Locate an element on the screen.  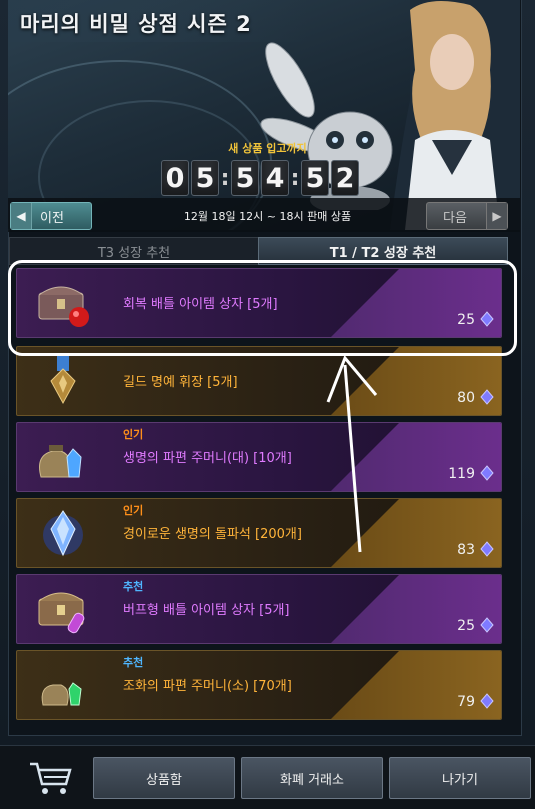
blue-crystal-icon is located at coordinates (63, 533).